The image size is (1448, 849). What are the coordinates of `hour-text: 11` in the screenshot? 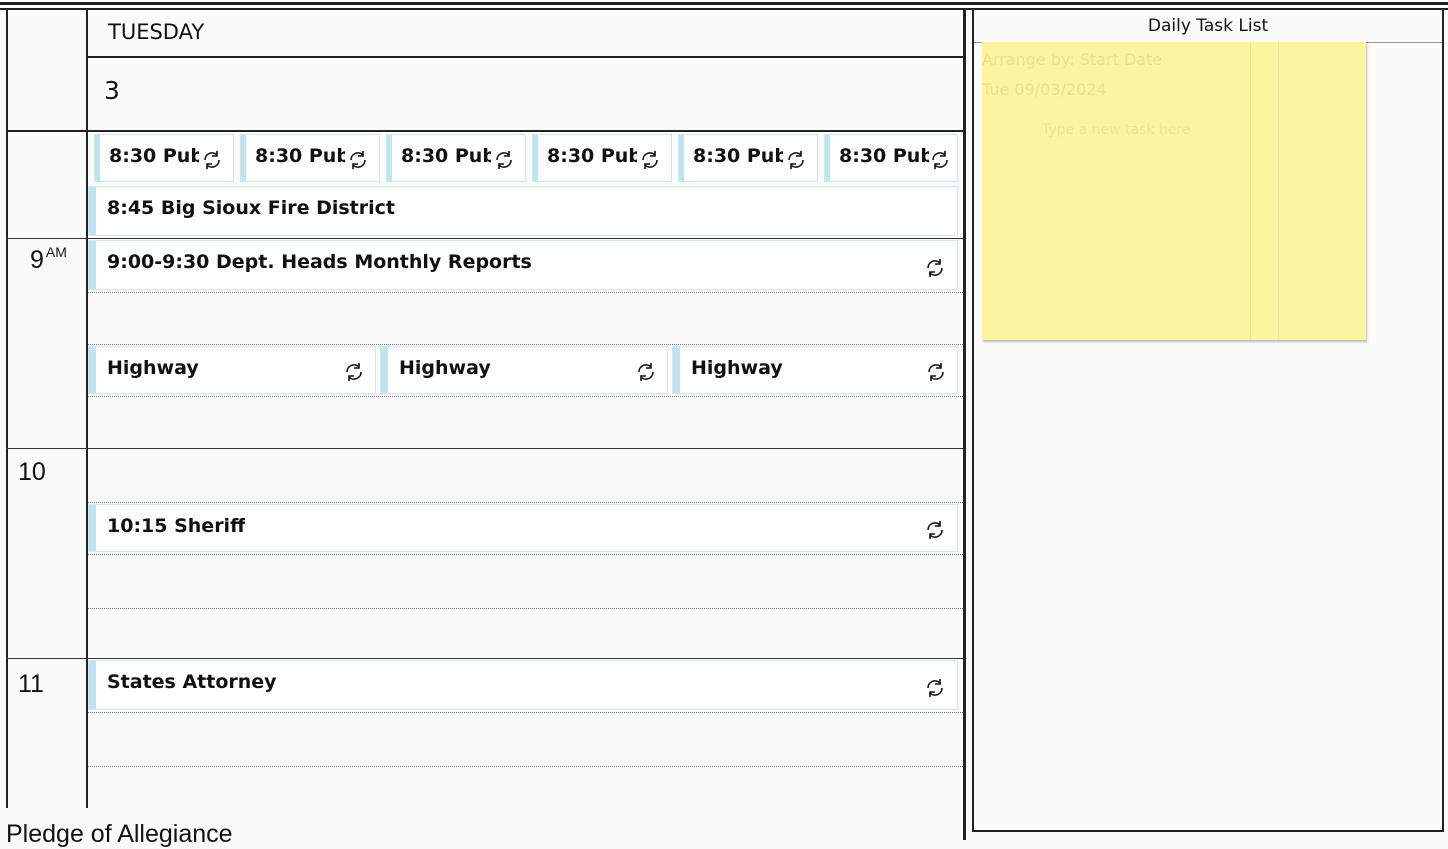 It's located at (31, 684).